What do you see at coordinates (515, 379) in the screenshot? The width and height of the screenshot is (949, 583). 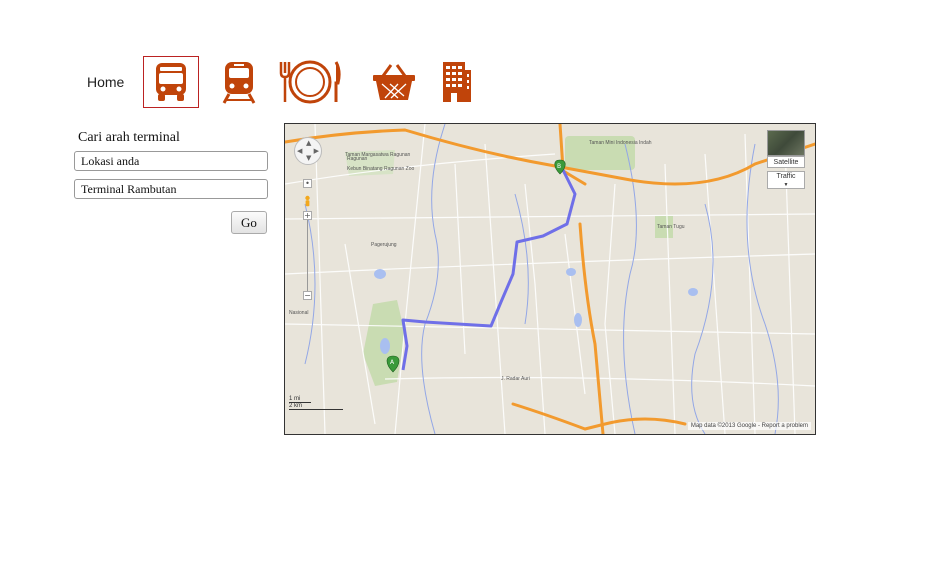 I see `label-radar: J. Radar Auri` at bounding box center [515, 379].